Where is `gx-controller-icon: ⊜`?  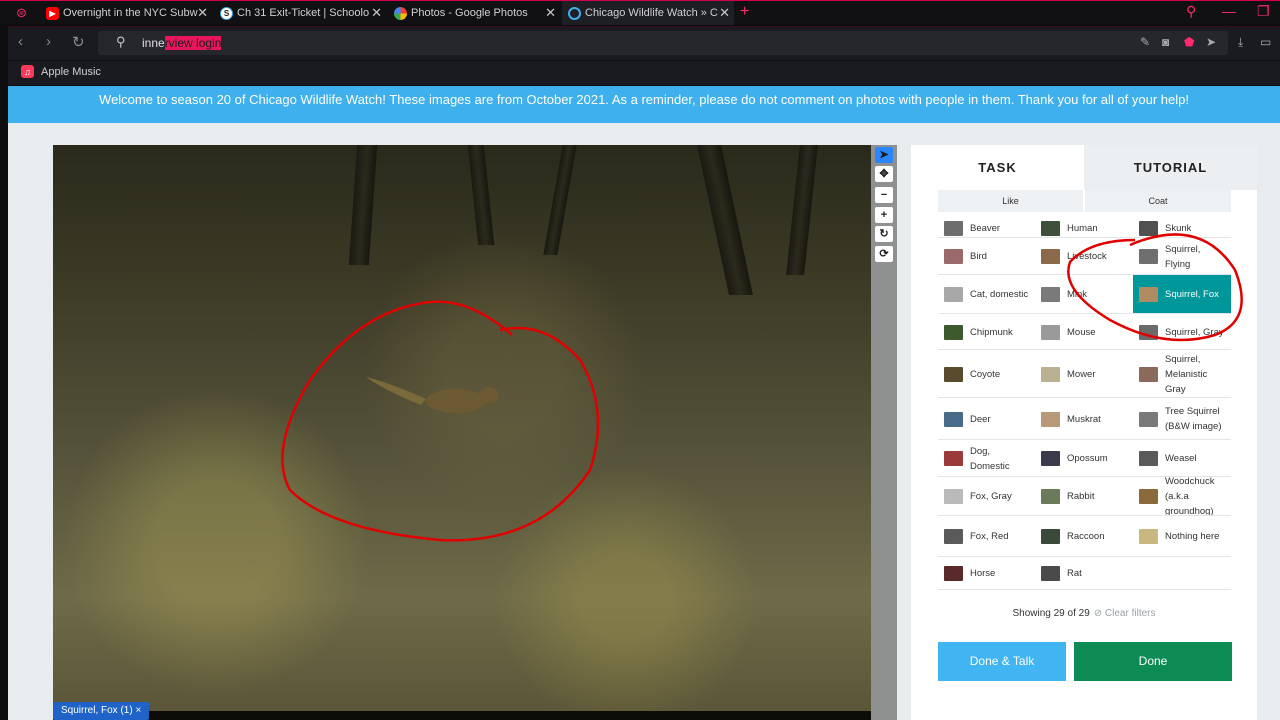 gx-controller-icon: ⊜ is located at coordinates (21, 13).